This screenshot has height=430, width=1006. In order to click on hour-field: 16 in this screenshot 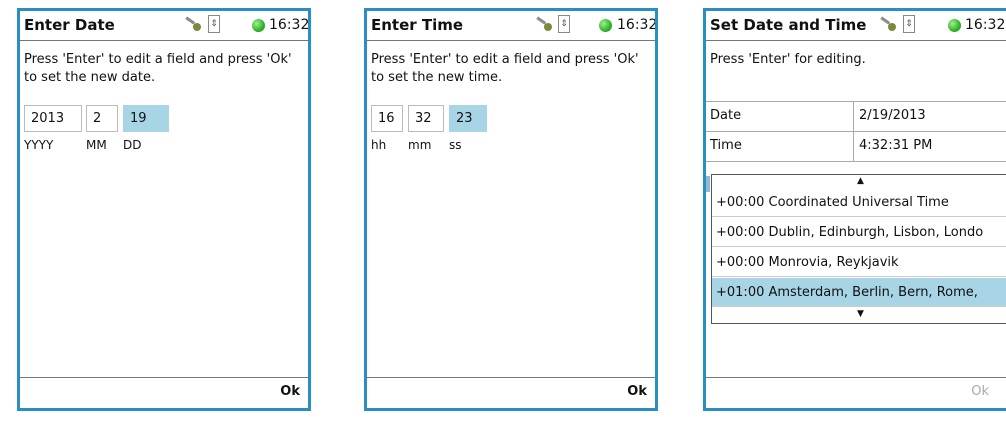, I will do `click(387, 118)`.